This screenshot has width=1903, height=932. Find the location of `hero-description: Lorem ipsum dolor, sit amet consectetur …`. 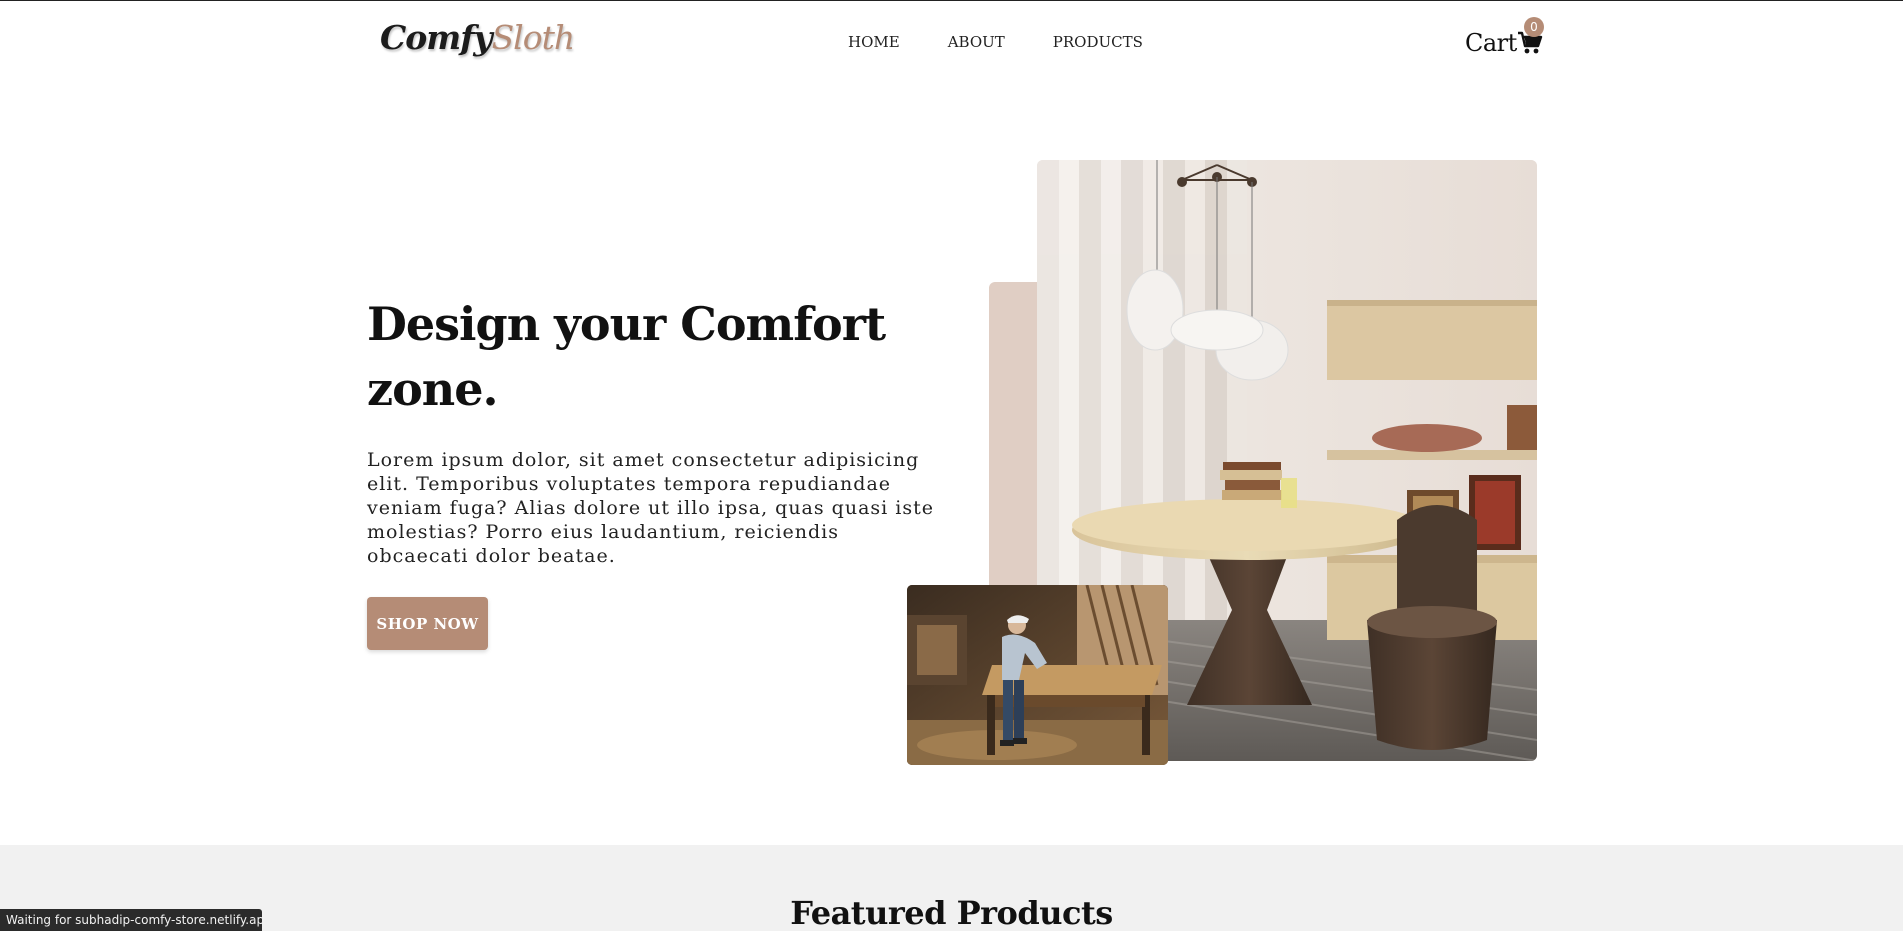

hero-description: Lorem ipsum dolor, sit amet consectetur … is located at coordinates (650, 508).